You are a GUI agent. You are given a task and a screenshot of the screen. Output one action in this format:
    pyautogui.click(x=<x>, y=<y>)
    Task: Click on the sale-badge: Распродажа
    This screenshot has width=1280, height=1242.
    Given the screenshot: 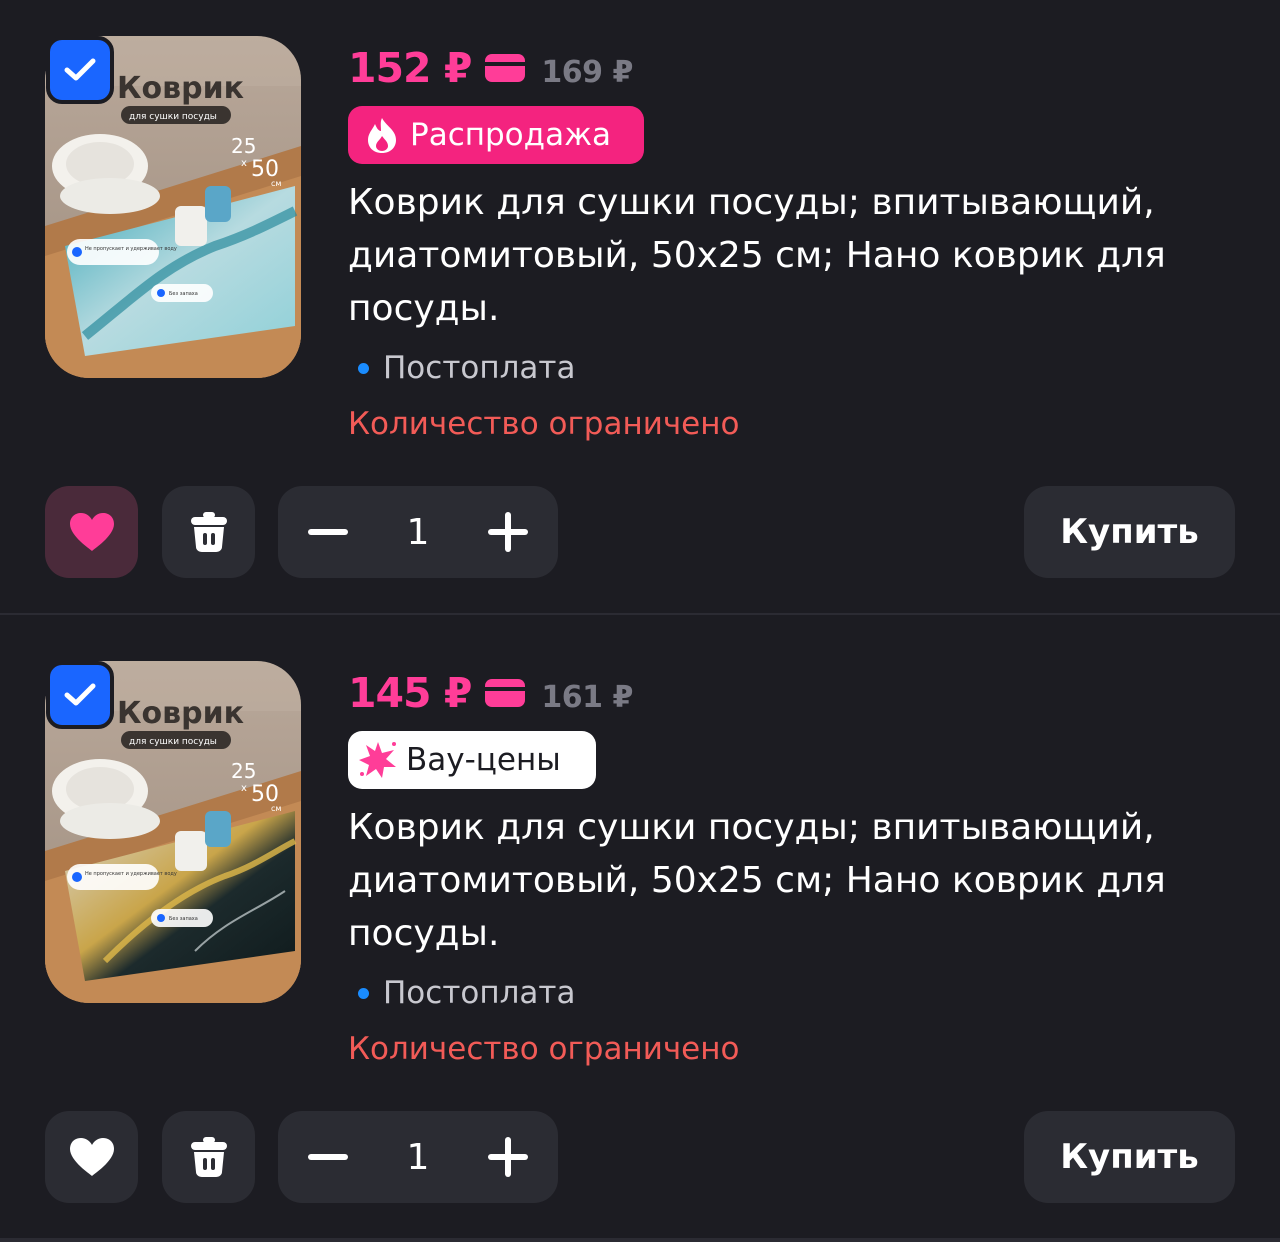 What is the action you would take?
    pyautogui.click(x=496, y=135)
    